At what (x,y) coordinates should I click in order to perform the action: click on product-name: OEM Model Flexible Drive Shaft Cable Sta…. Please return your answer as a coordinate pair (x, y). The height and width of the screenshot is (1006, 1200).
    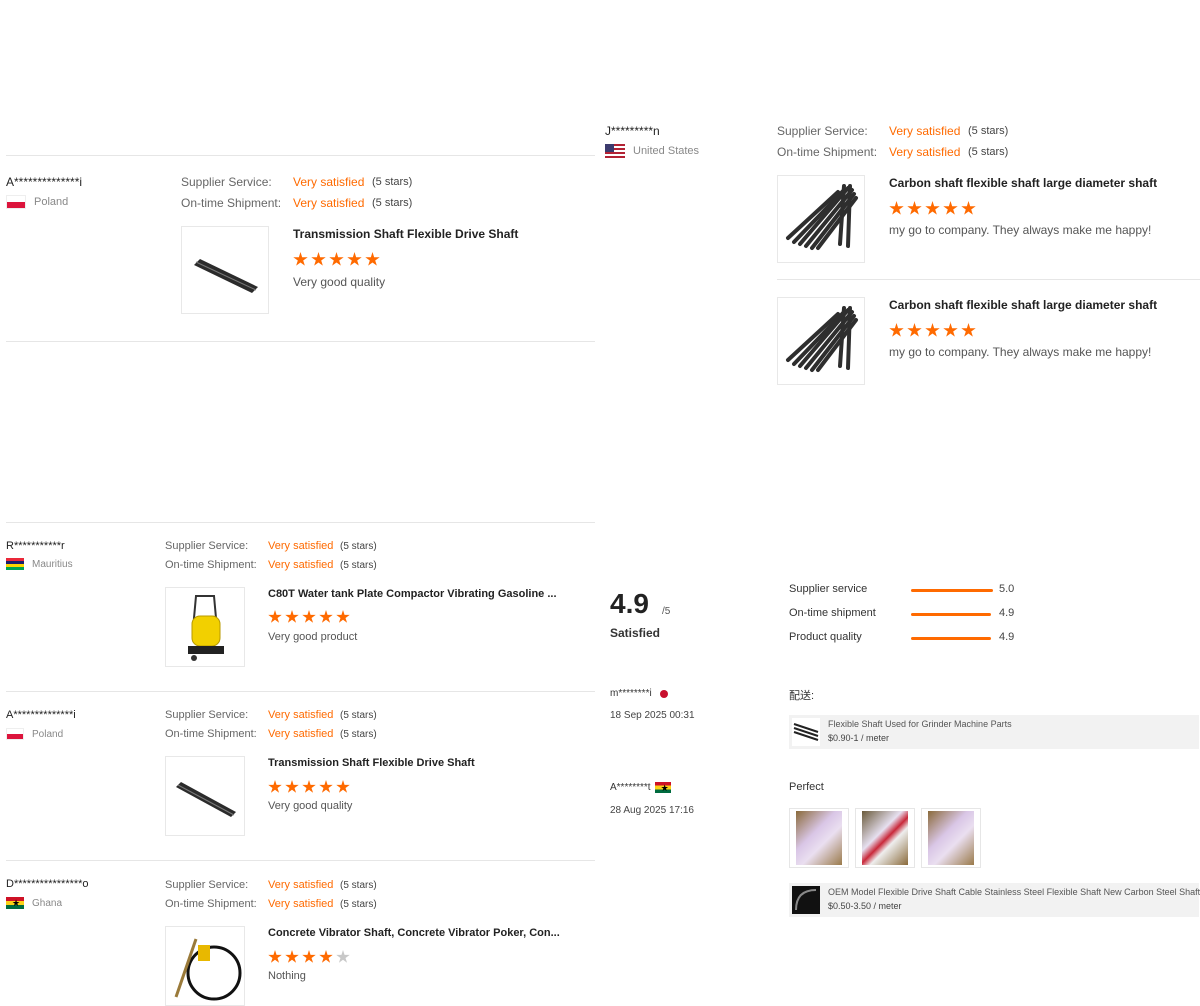
    Looking at the image, I should click on (1014, 892).